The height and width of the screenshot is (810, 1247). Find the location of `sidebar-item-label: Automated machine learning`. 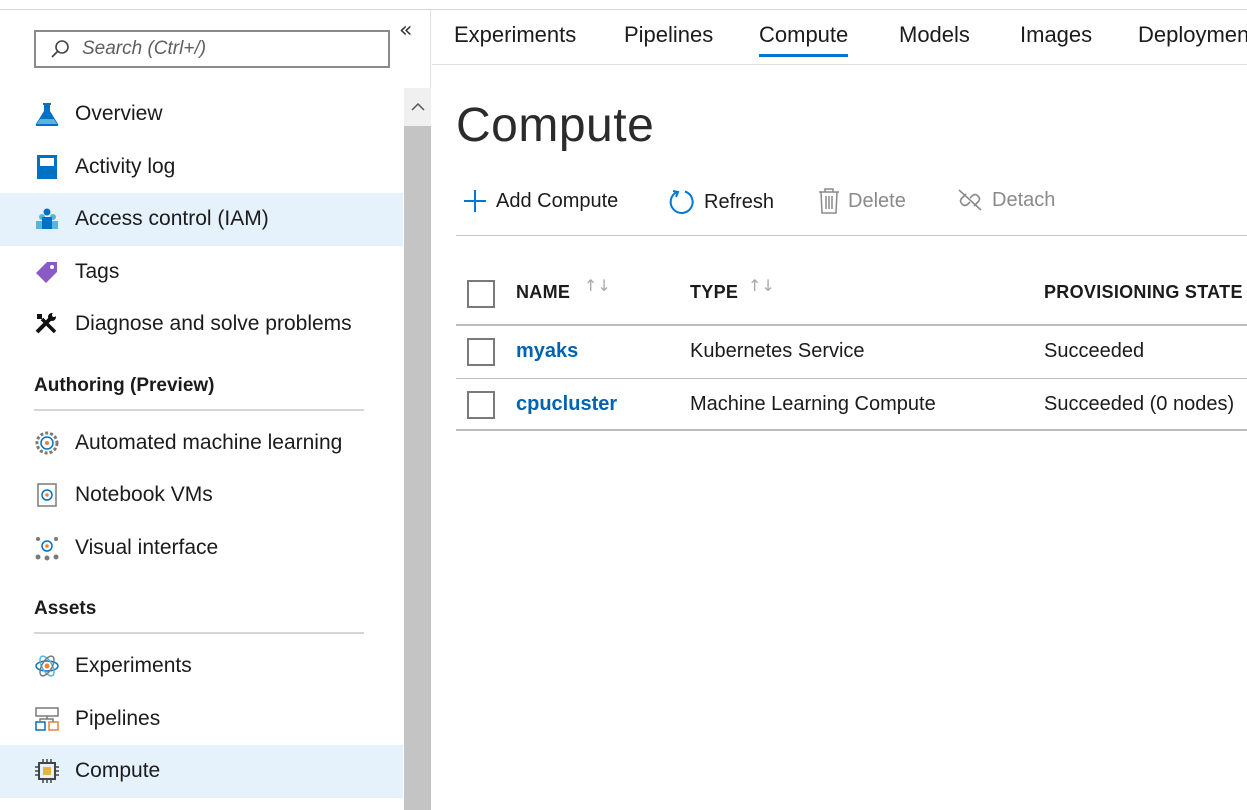

sidebar-item-label: Automated machine learning is located at coordinates (209, 442).